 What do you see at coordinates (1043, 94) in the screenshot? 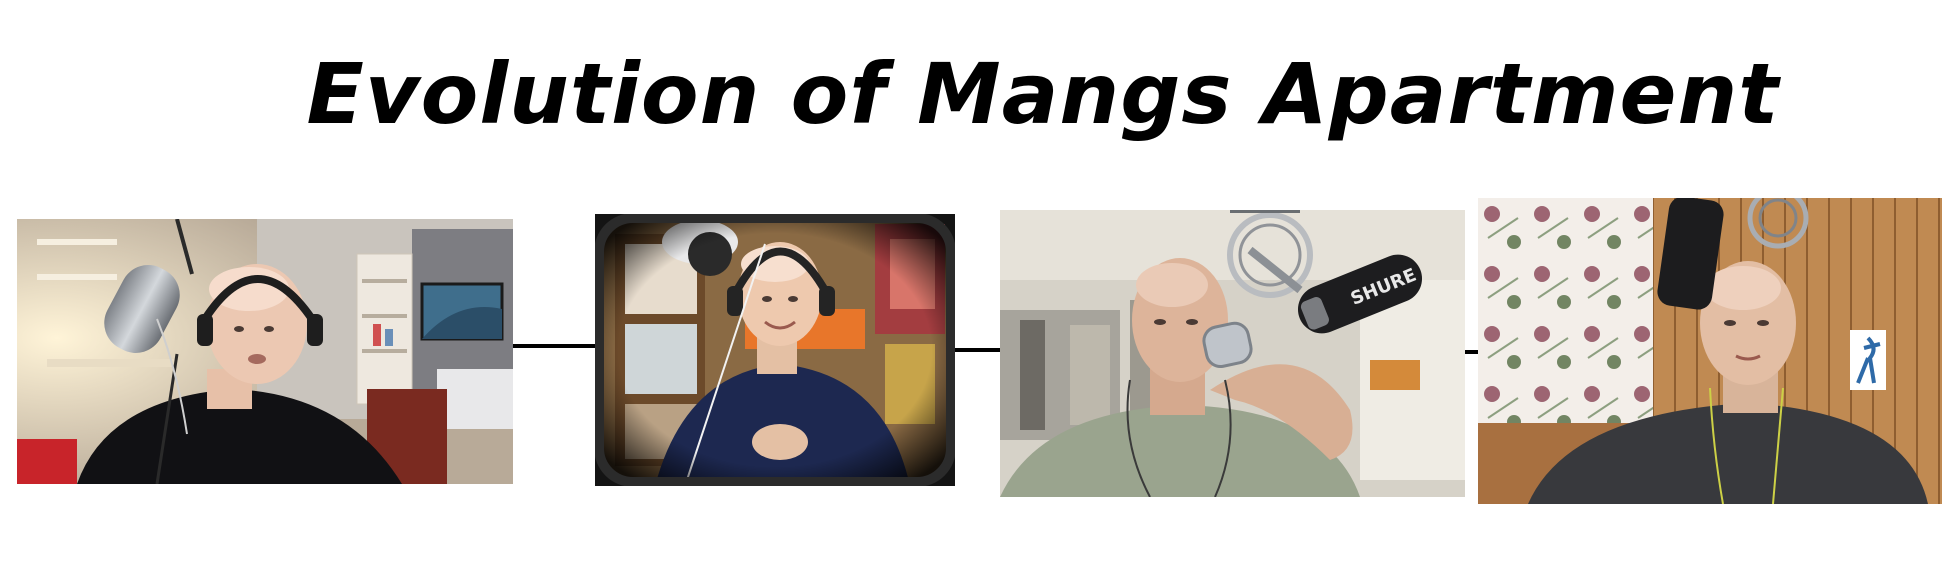
I see `page-title: Evolution of Mangs Apartment` at bounding box center [1043, 94].